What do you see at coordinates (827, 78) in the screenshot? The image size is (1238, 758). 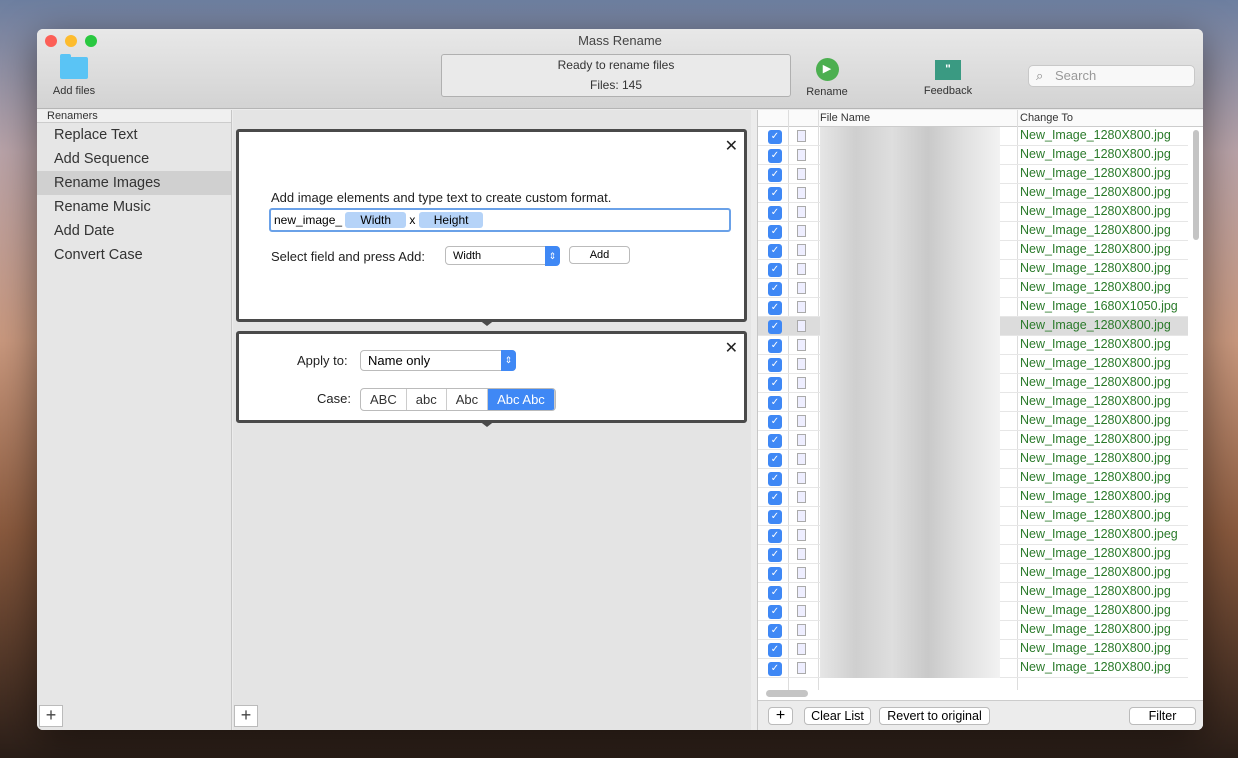 I see `rename-button: ▶ Rename` at bounding box center [827, 78].